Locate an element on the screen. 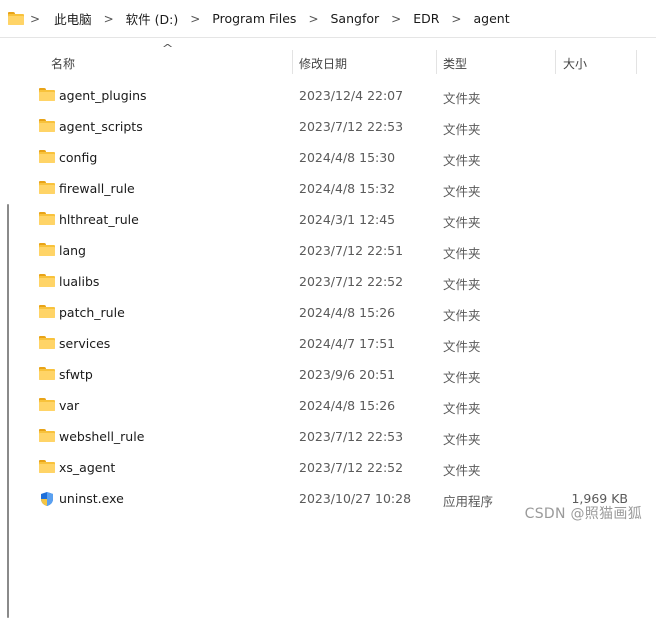 Image resolution: width=656 pixels, height=618 pixels. file-name: patch_rule is located at coordinates (92, 312).